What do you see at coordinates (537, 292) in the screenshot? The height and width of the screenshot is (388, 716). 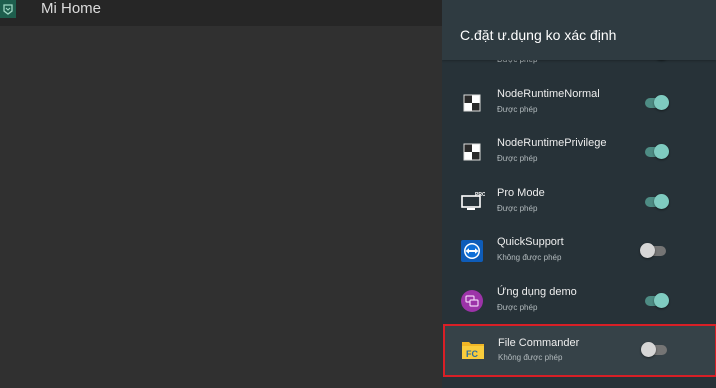 I see `app-name: Ứng dụng demo` at bounding box center [537, 292].